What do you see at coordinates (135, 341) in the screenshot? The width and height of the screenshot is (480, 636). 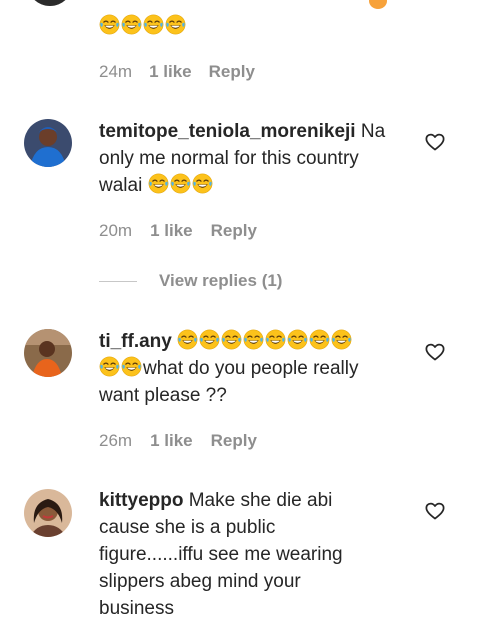 I see `comment-username: ti_ff.any` at bounding box center [135, 341].